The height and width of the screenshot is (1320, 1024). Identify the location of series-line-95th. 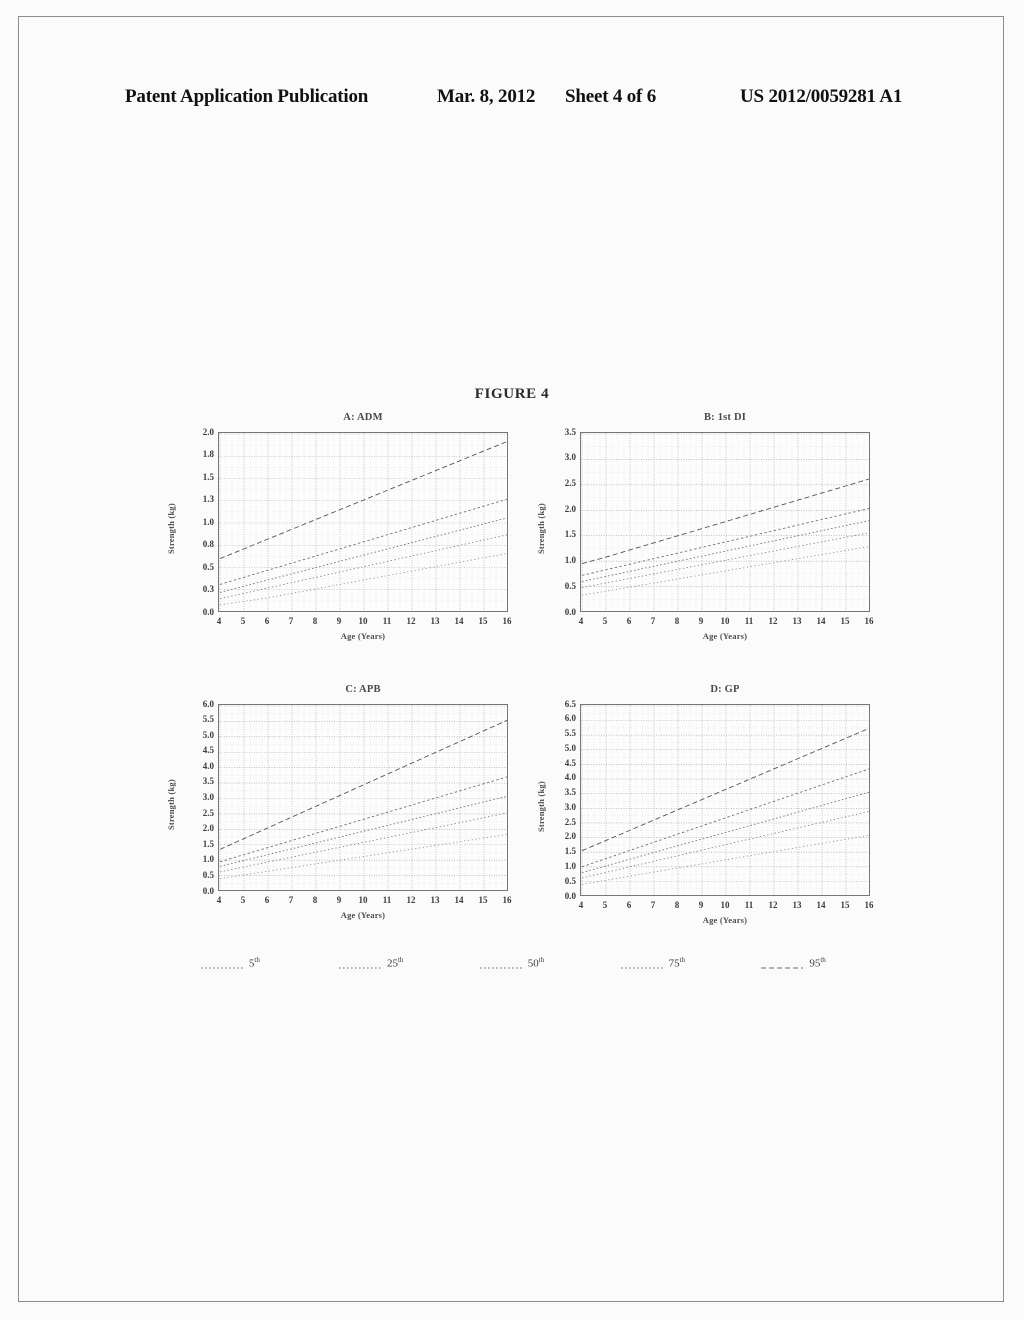
(363, 500).